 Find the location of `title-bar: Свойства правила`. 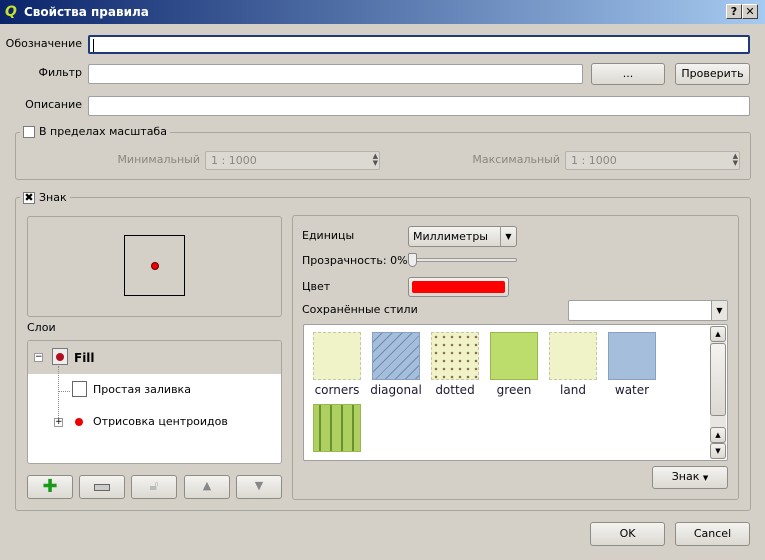

title-bar: Свойства правила is located at coordinates (382, 12).